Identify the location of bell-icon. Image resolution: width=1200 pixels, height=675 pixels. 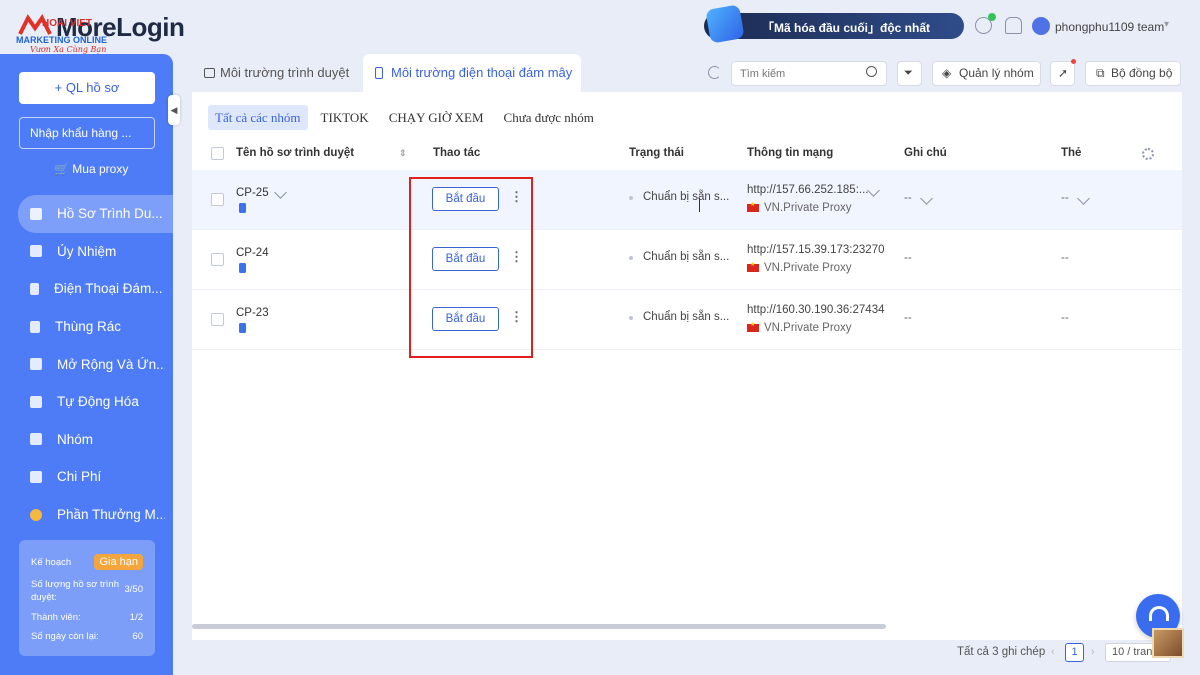
(1013, 25).